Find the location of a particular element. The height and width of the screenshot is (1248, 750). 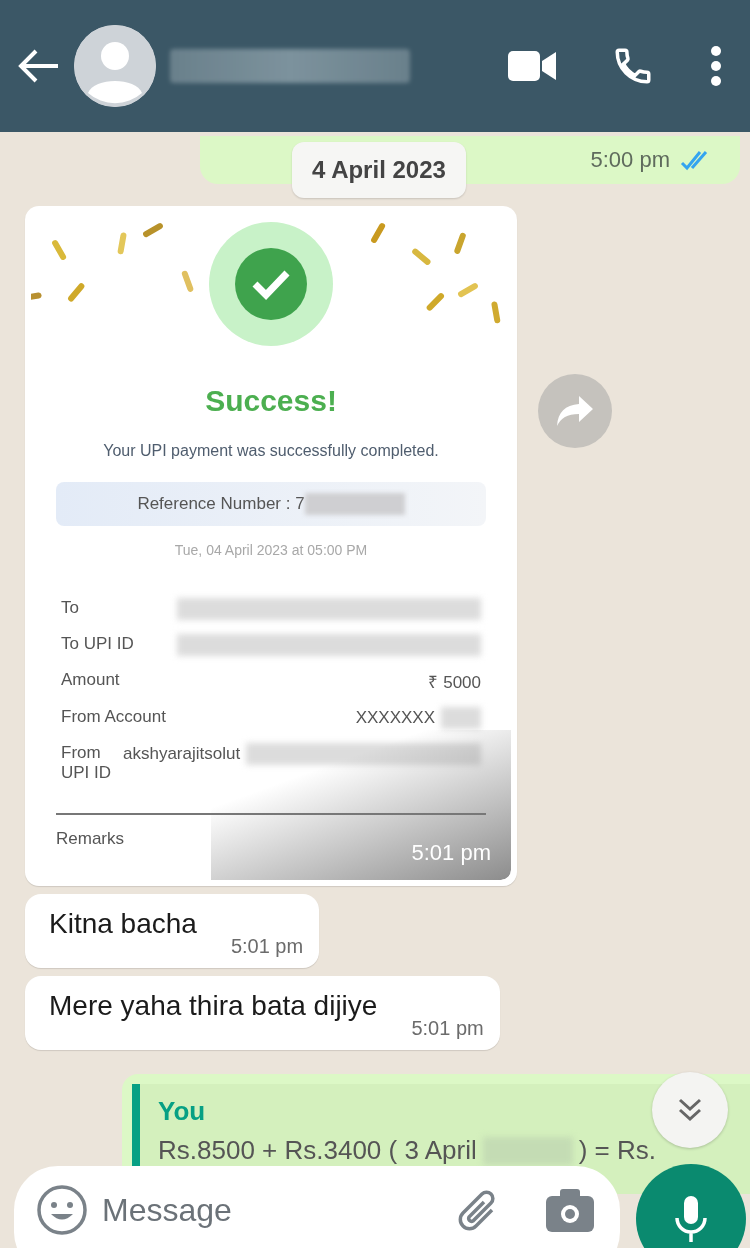

video-call-icon is located at coordinates (532, 66).